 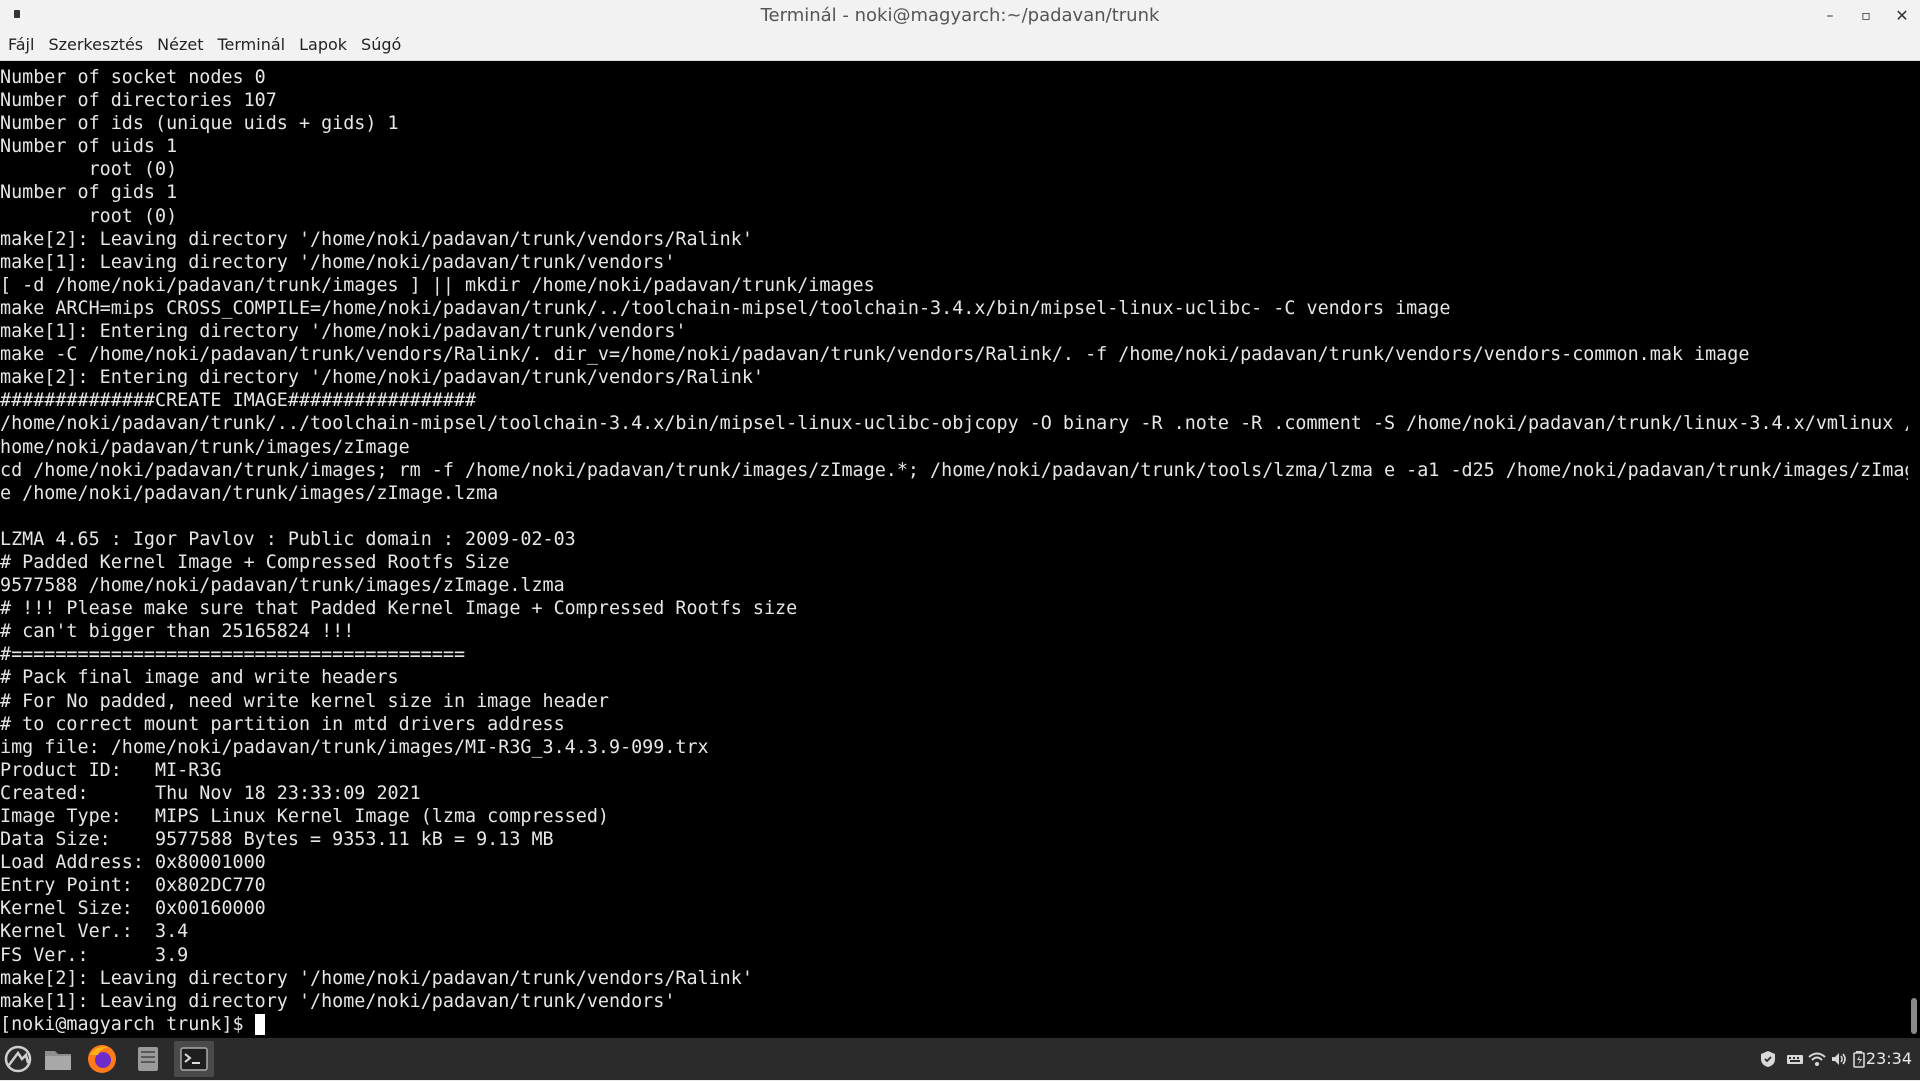 I want to click on terminal-line: # Pack final image and write headers, so click(x=199, y=678).